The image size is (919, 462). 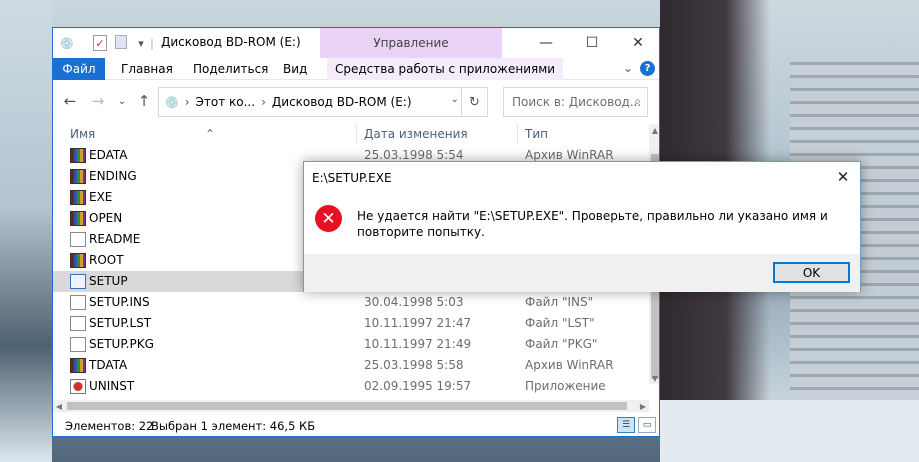 I want to click on details-view-icon: ☰, so click(x=626, y=425).